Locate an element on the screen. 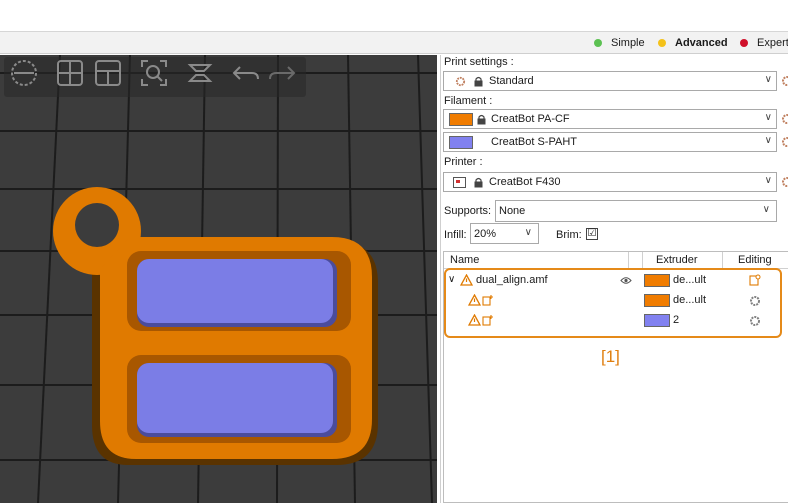 The width and height of the screenshot is (788, 503). print-settings-combo: Standard ∨ is located at coordinates (610, 81).